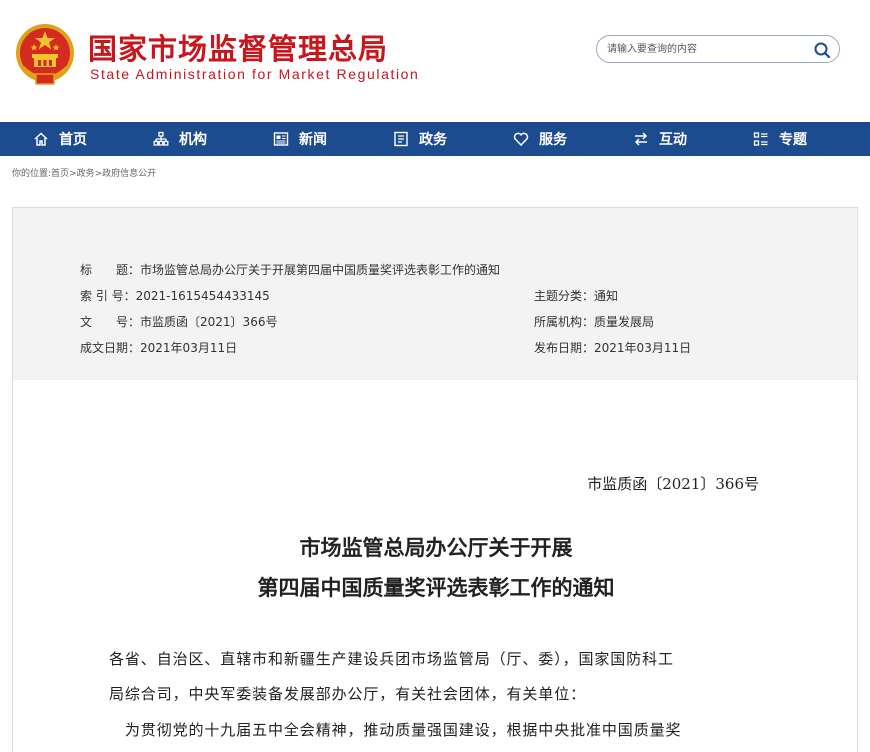  I want to click on exchange-arrows-icon, so click(641, 139).